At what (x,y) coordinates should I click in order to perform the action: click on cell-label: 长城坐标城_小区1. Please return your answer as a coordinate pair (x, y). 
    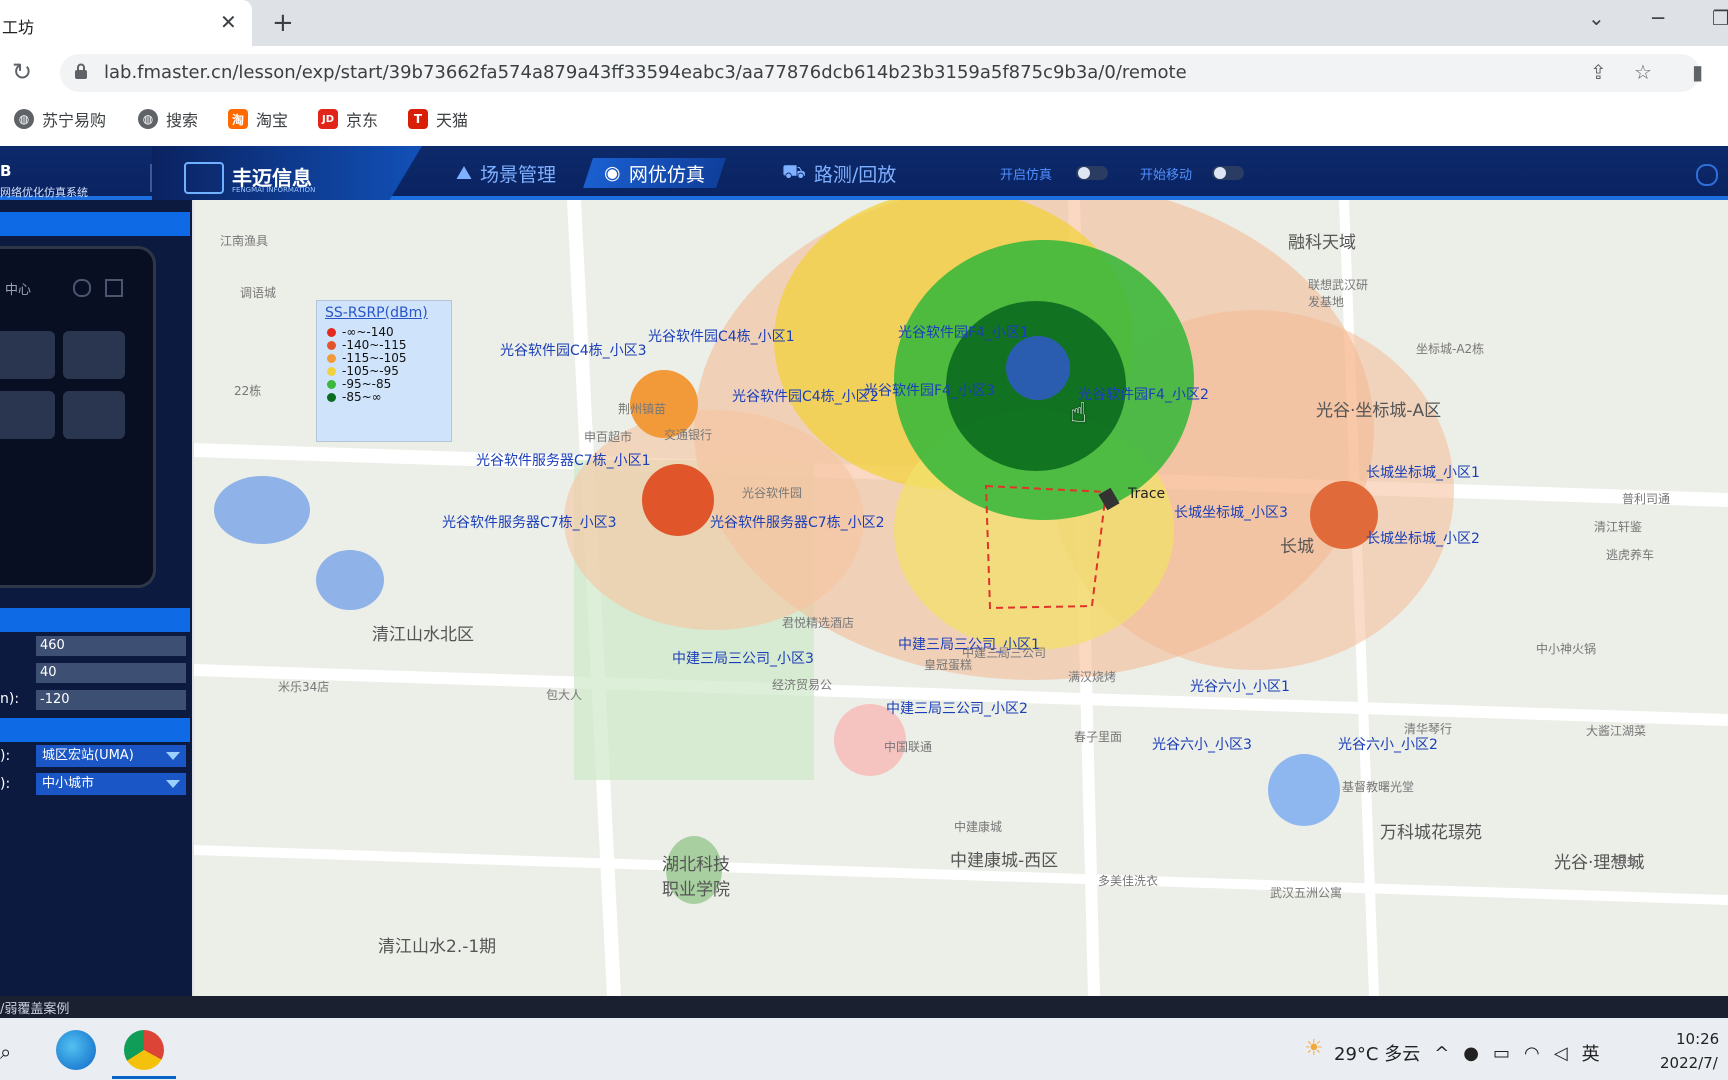
    Looking at the image, I should click on (1423, 473).